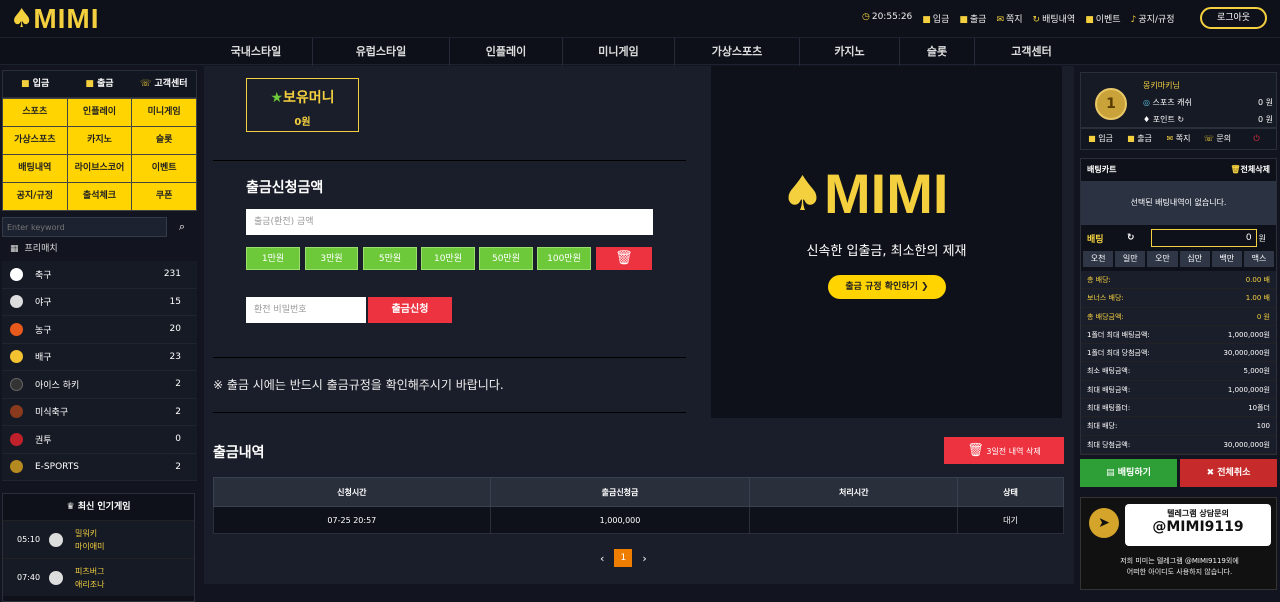 The image size is (1280, 602). I want to click on amount-button-1m: 100만원, so click(564, 258).